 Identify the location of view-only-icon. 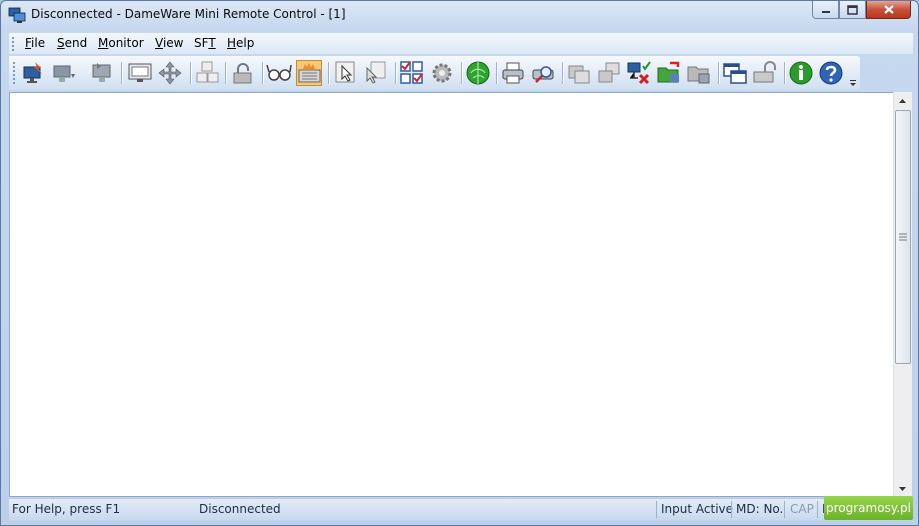
(279, 72).